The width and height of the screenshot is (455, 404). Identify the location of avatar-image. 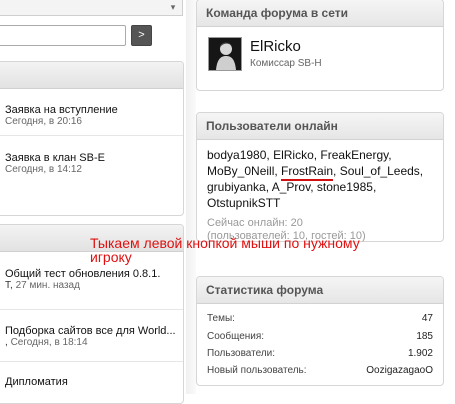
(225, 54).